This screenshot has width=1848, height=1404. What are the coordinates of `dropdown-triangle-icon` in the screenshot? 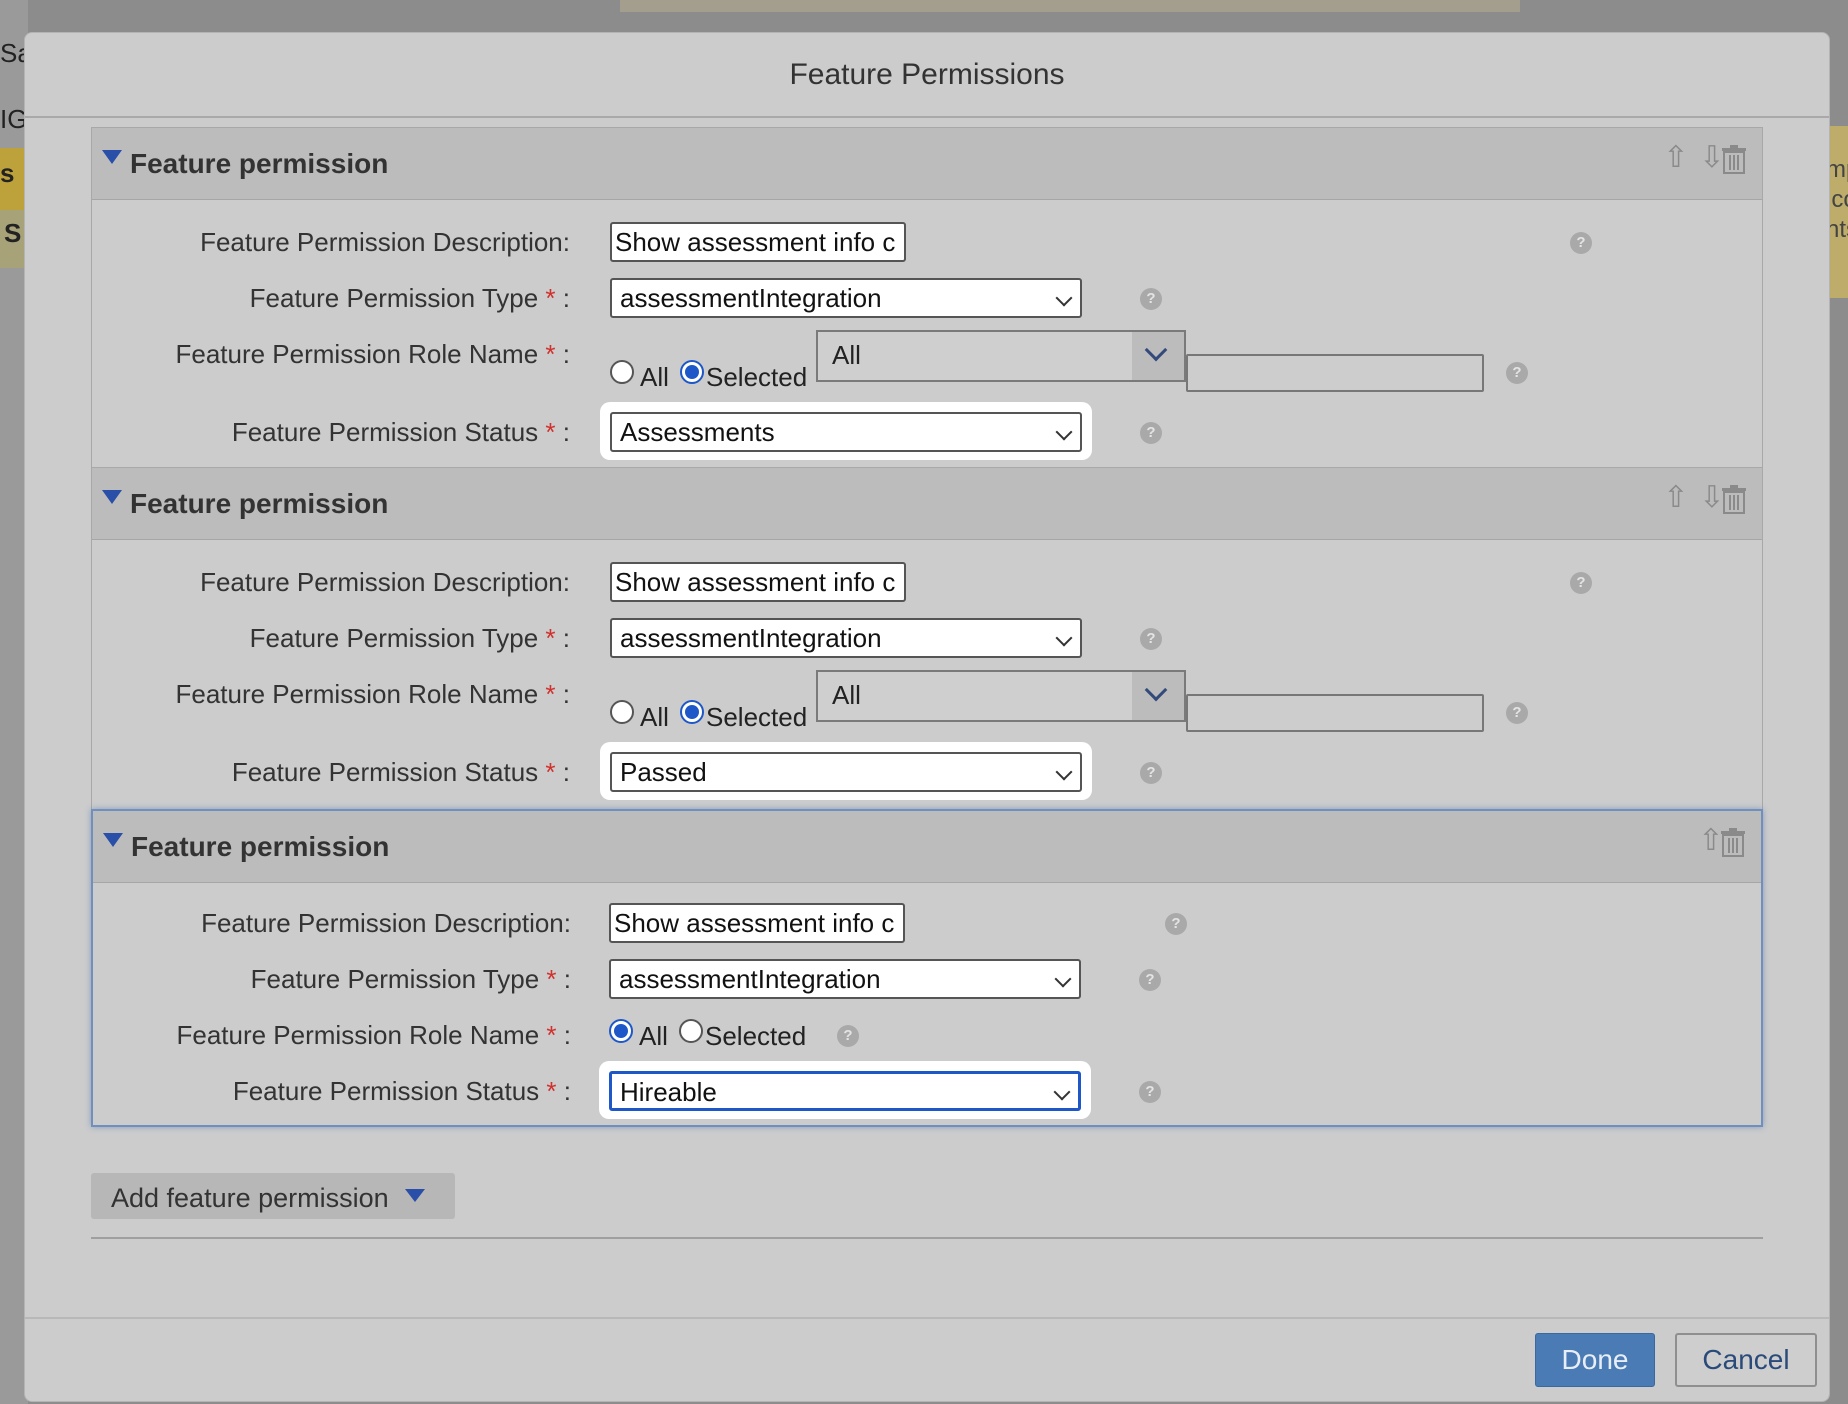 It's located at (415, 1195).